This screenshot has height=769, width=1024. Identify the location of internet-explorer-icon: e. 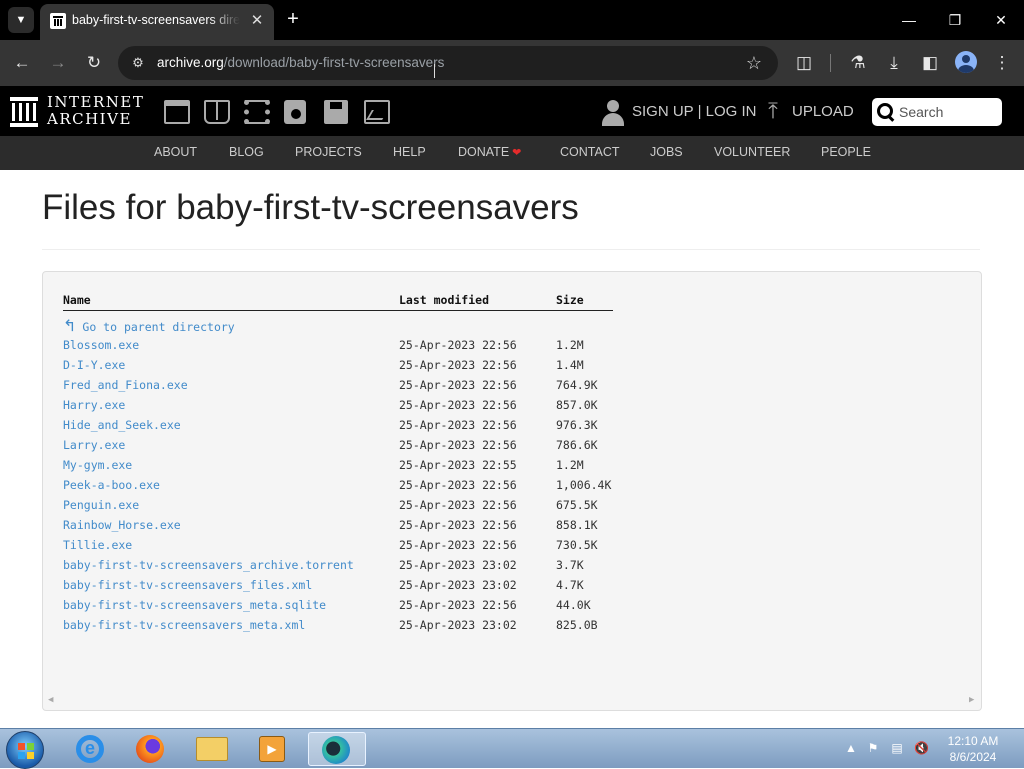
(90, 749).